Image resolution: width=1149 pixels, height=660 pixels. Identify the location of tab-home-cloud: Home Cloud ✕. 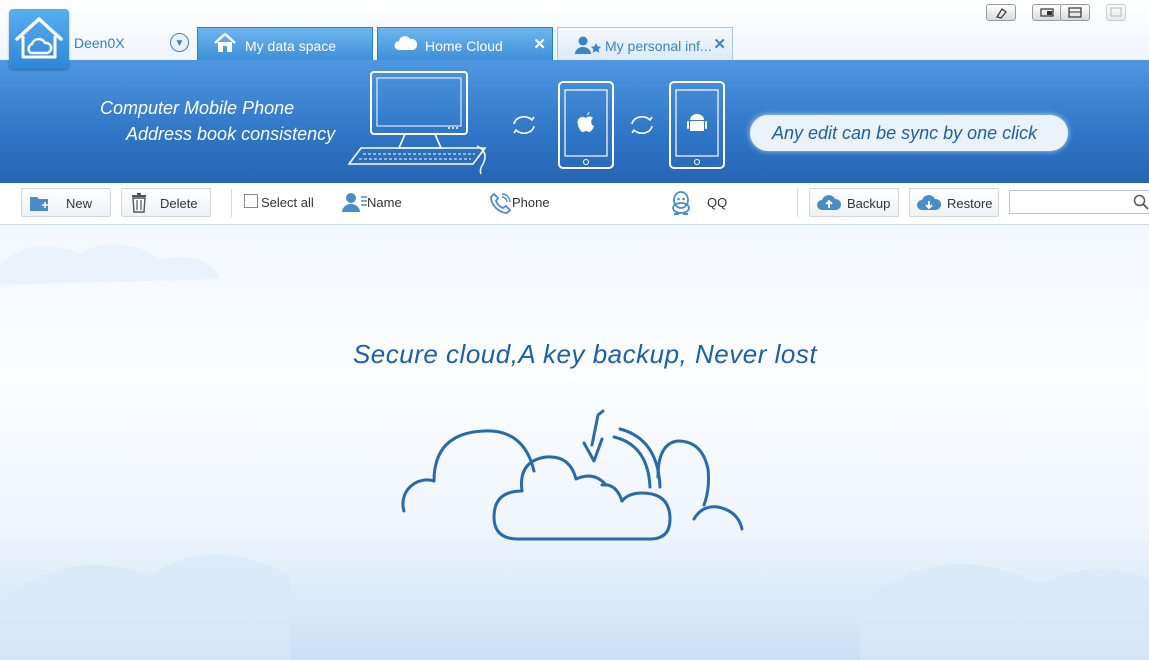
(465, 43).